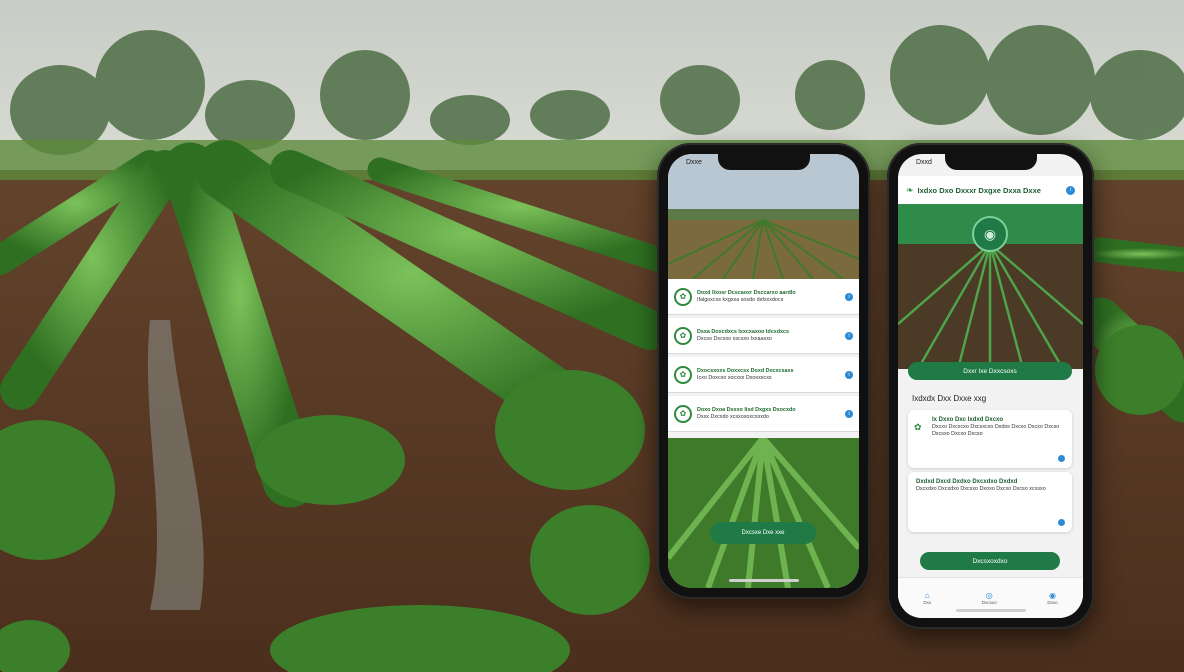 Image resolution: width=1184 pixels, height=672 pixels. I want to click on app-header: ❧ Ixdxo Dxo Dxxxr Dxgxe Dxxa Dxxe i, so click(990, 190).